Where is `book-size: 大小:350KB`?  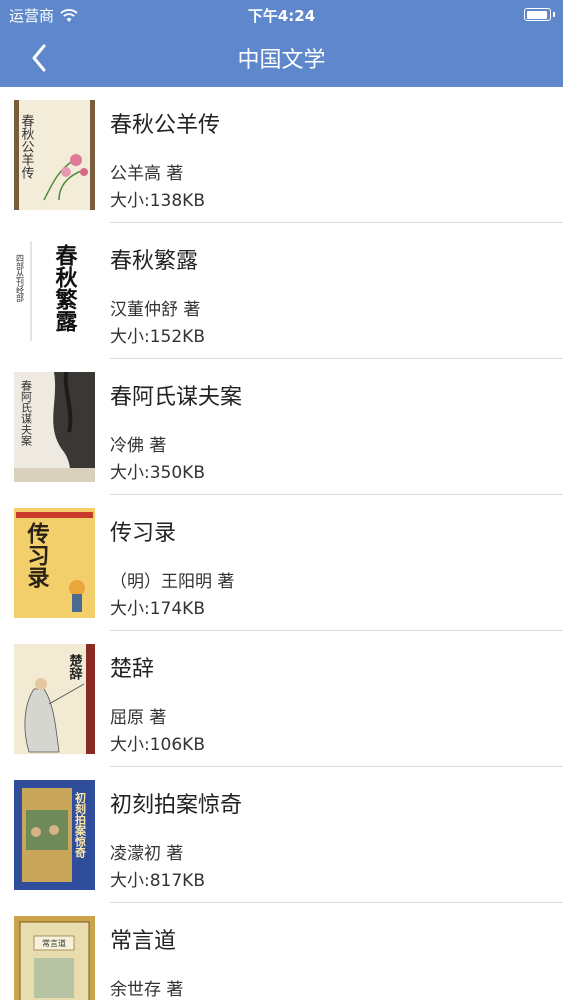
book-size: 大小:350KB is located at coordinates (157, 473).